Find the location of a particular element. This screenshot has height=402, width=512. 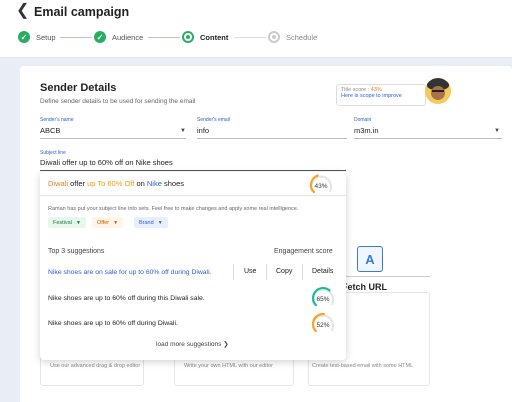

step-label: Schedule is located at coordinates (302, 37).